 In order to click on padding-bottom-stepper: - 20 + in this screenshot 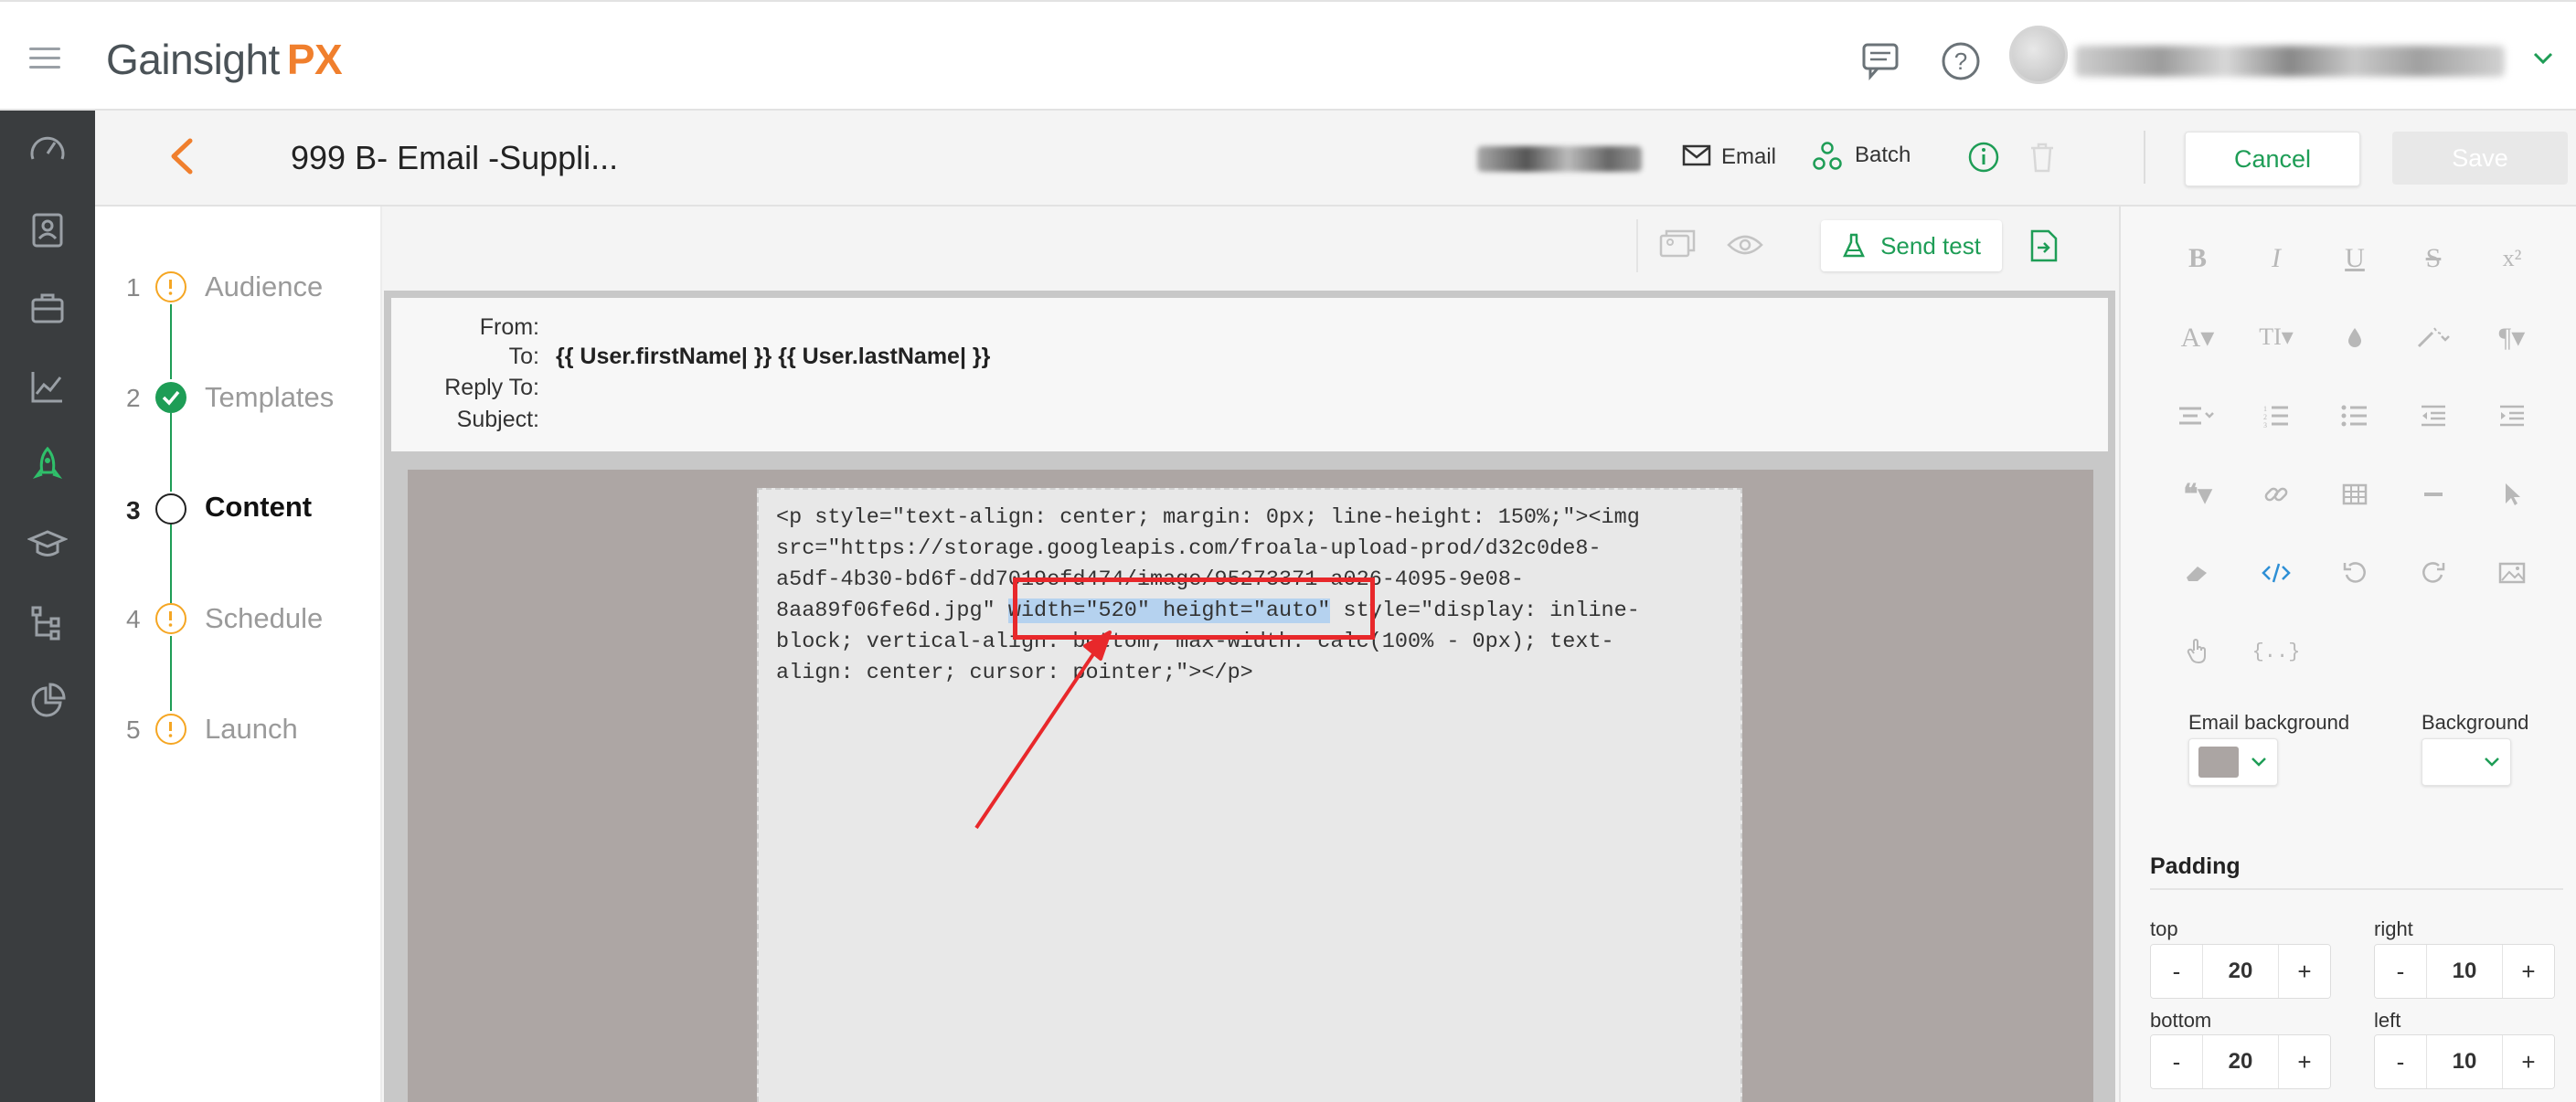, I will do `click(2241, 1061)`.